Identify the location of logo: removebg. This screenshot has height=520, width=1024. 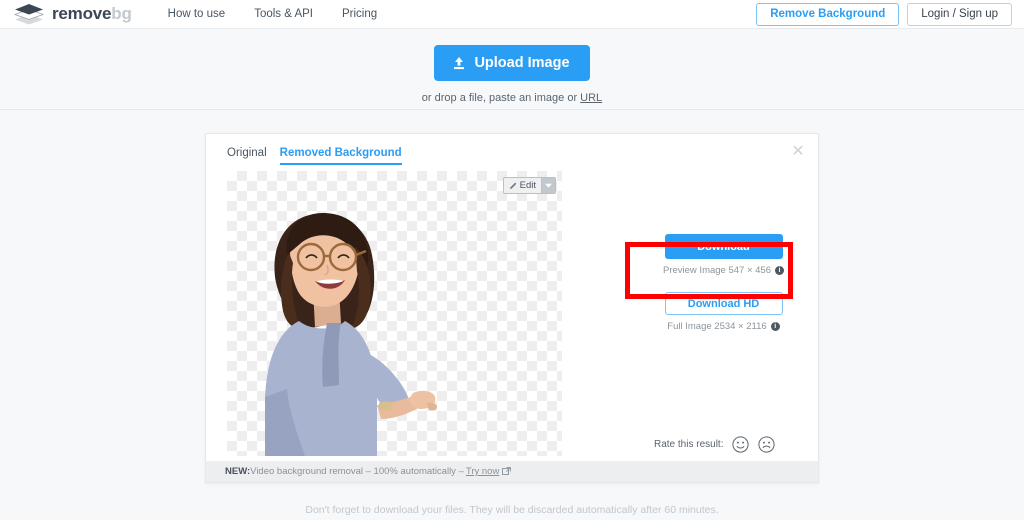
(73, 14).